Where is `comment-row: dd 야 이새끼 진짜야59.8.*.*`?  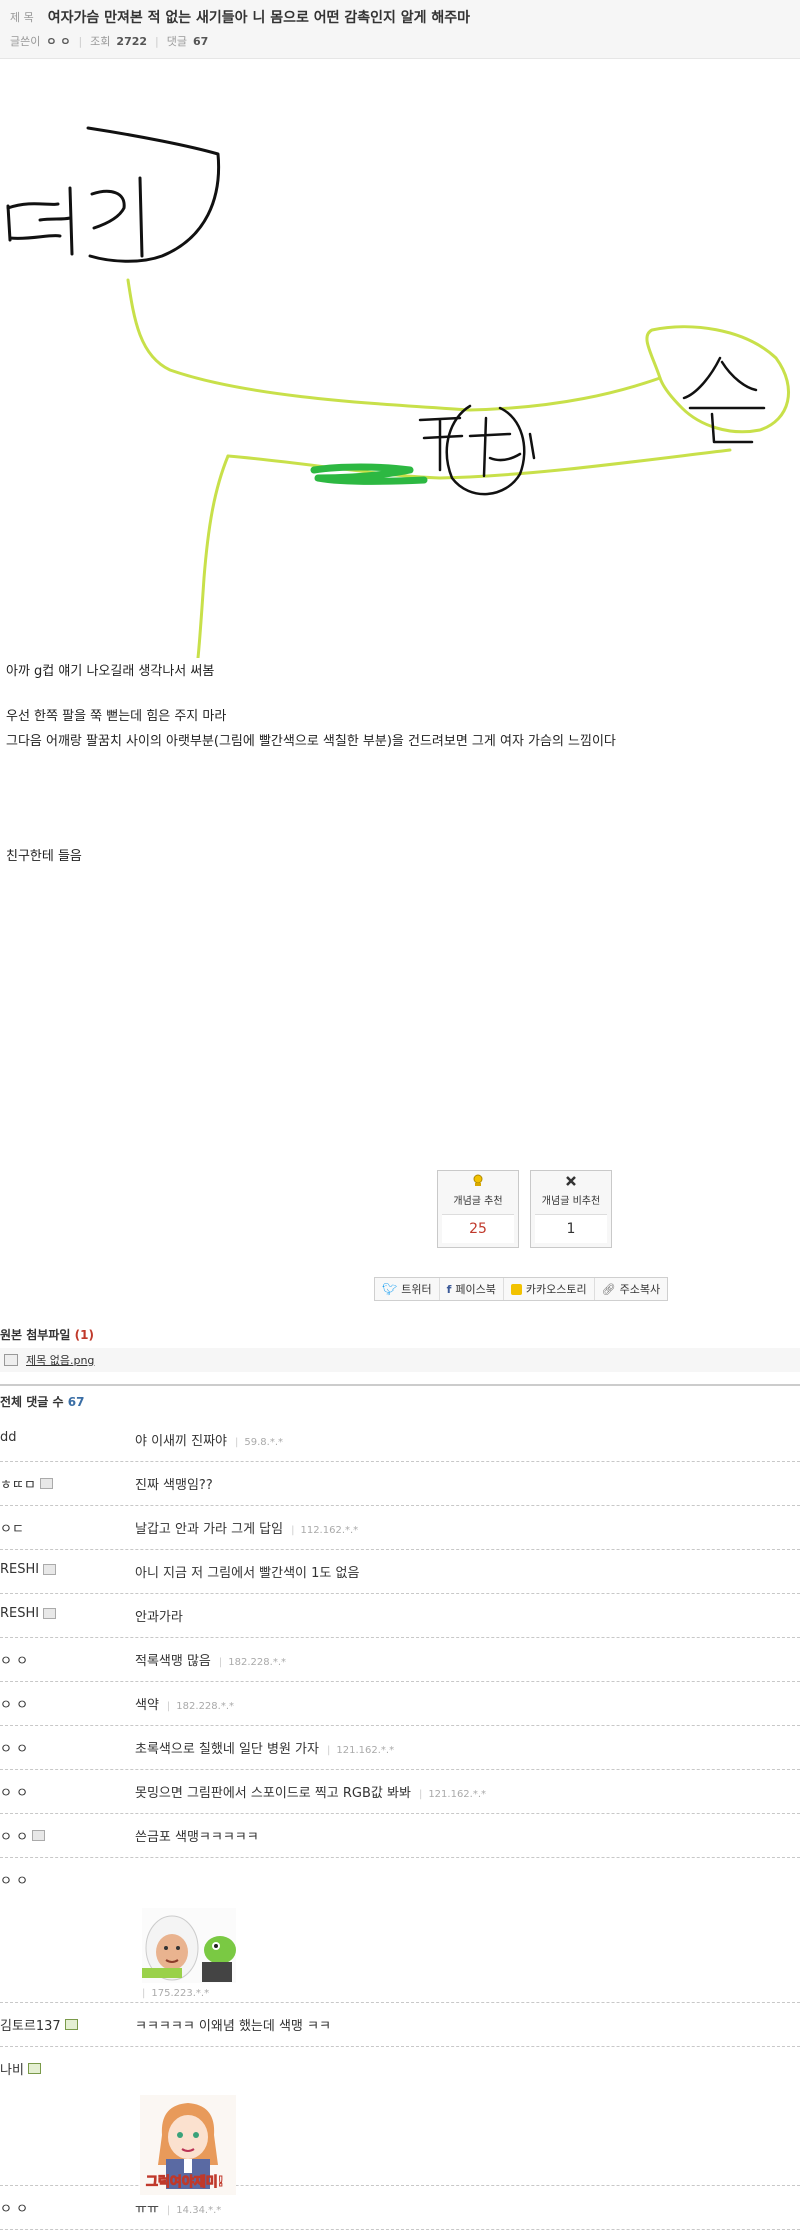
comment-row: dd 야 이새끼 진짜야59.8.*.* is located at coordinates (400, 1440).